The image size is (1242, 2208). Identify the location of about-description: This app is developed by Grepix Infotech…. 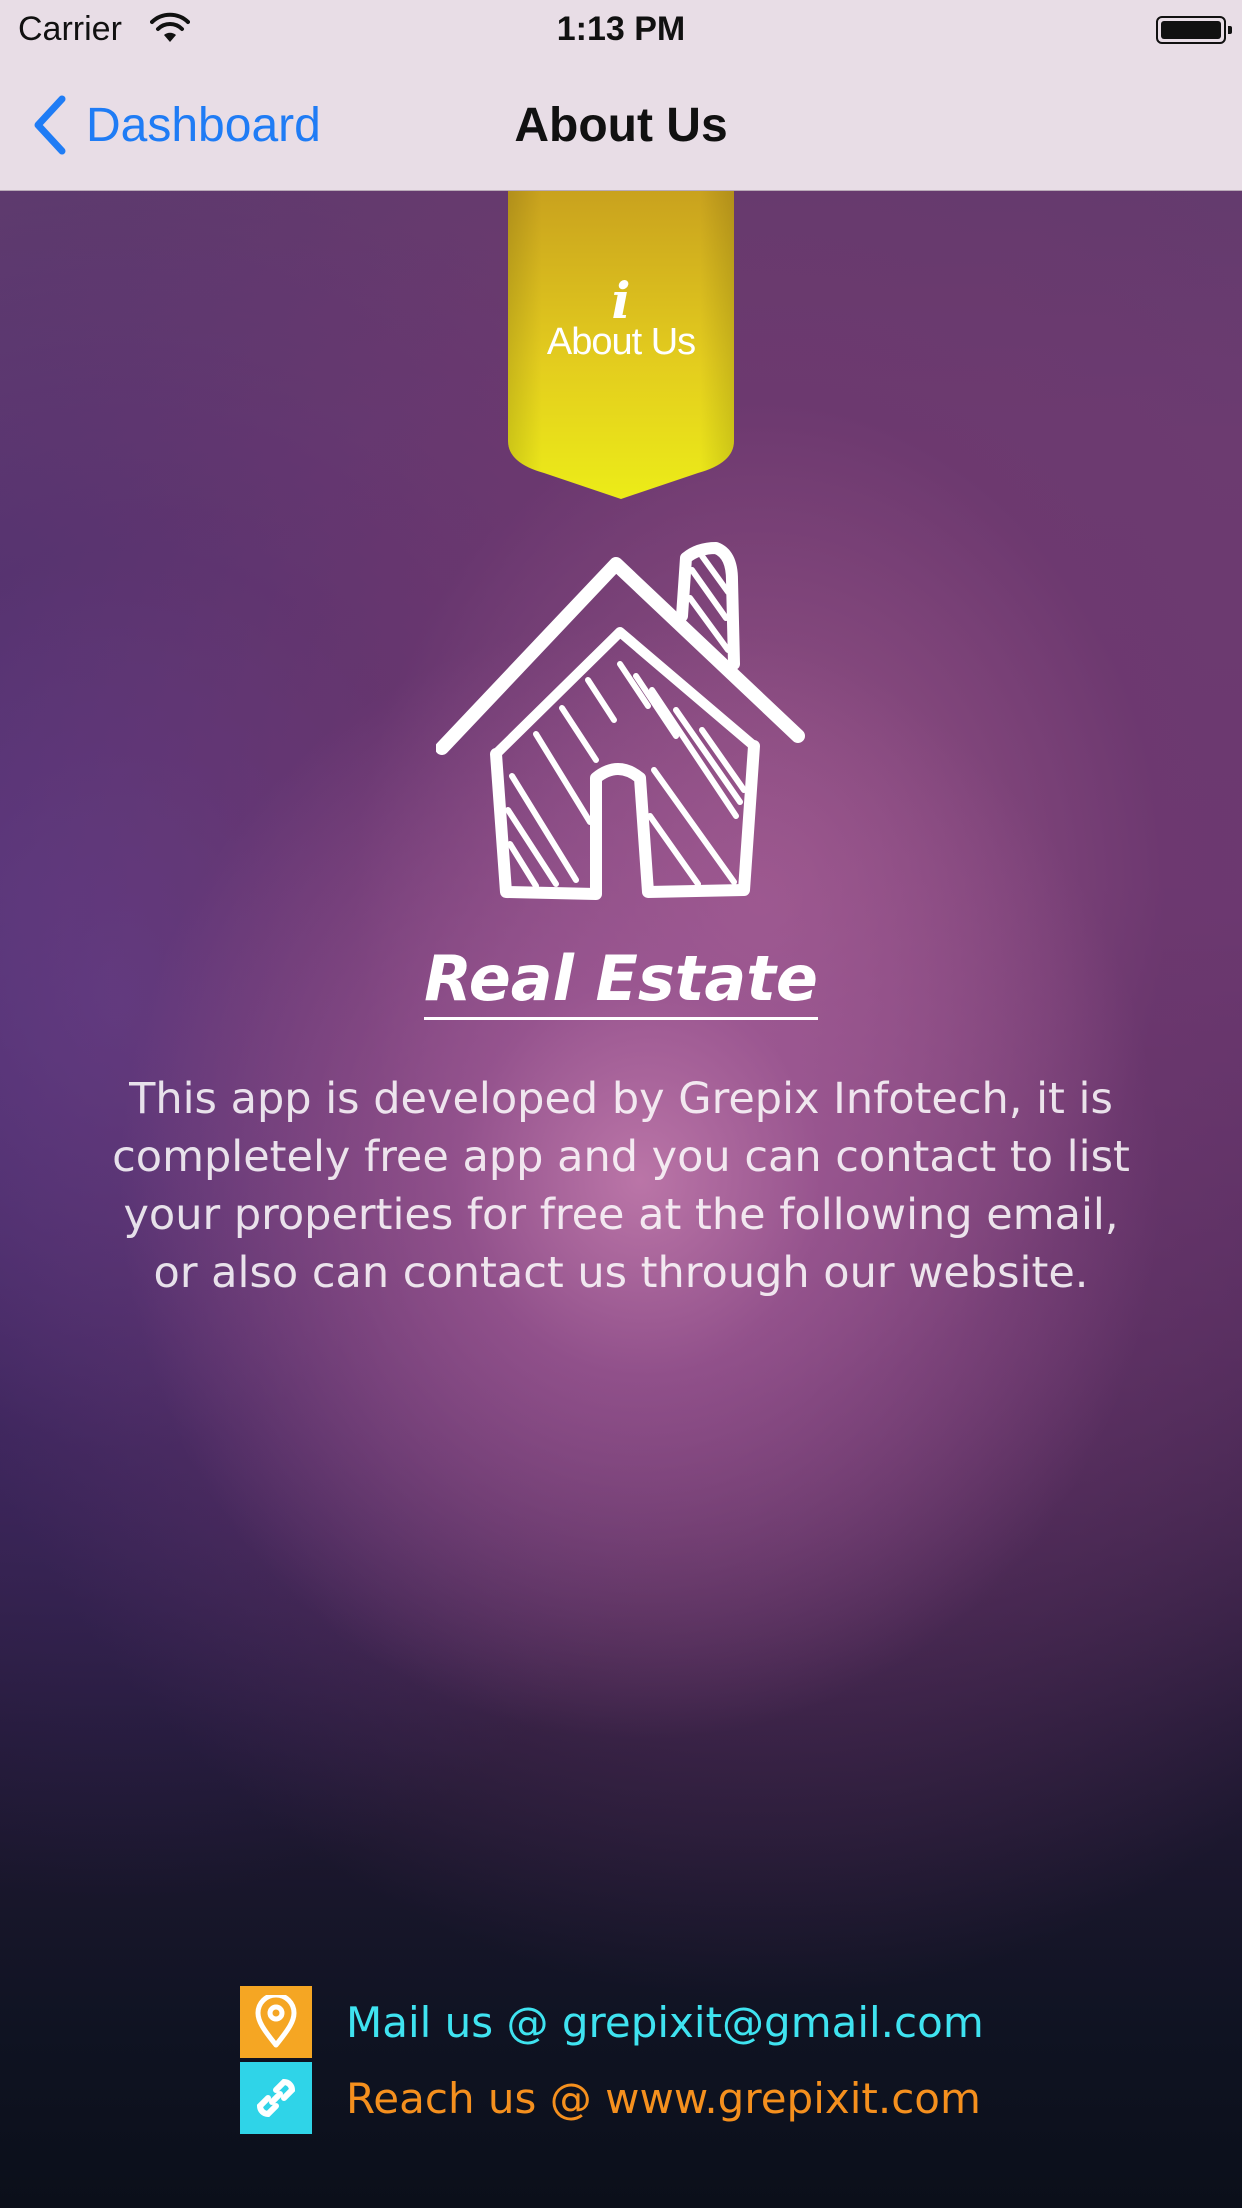
(621, 1186).